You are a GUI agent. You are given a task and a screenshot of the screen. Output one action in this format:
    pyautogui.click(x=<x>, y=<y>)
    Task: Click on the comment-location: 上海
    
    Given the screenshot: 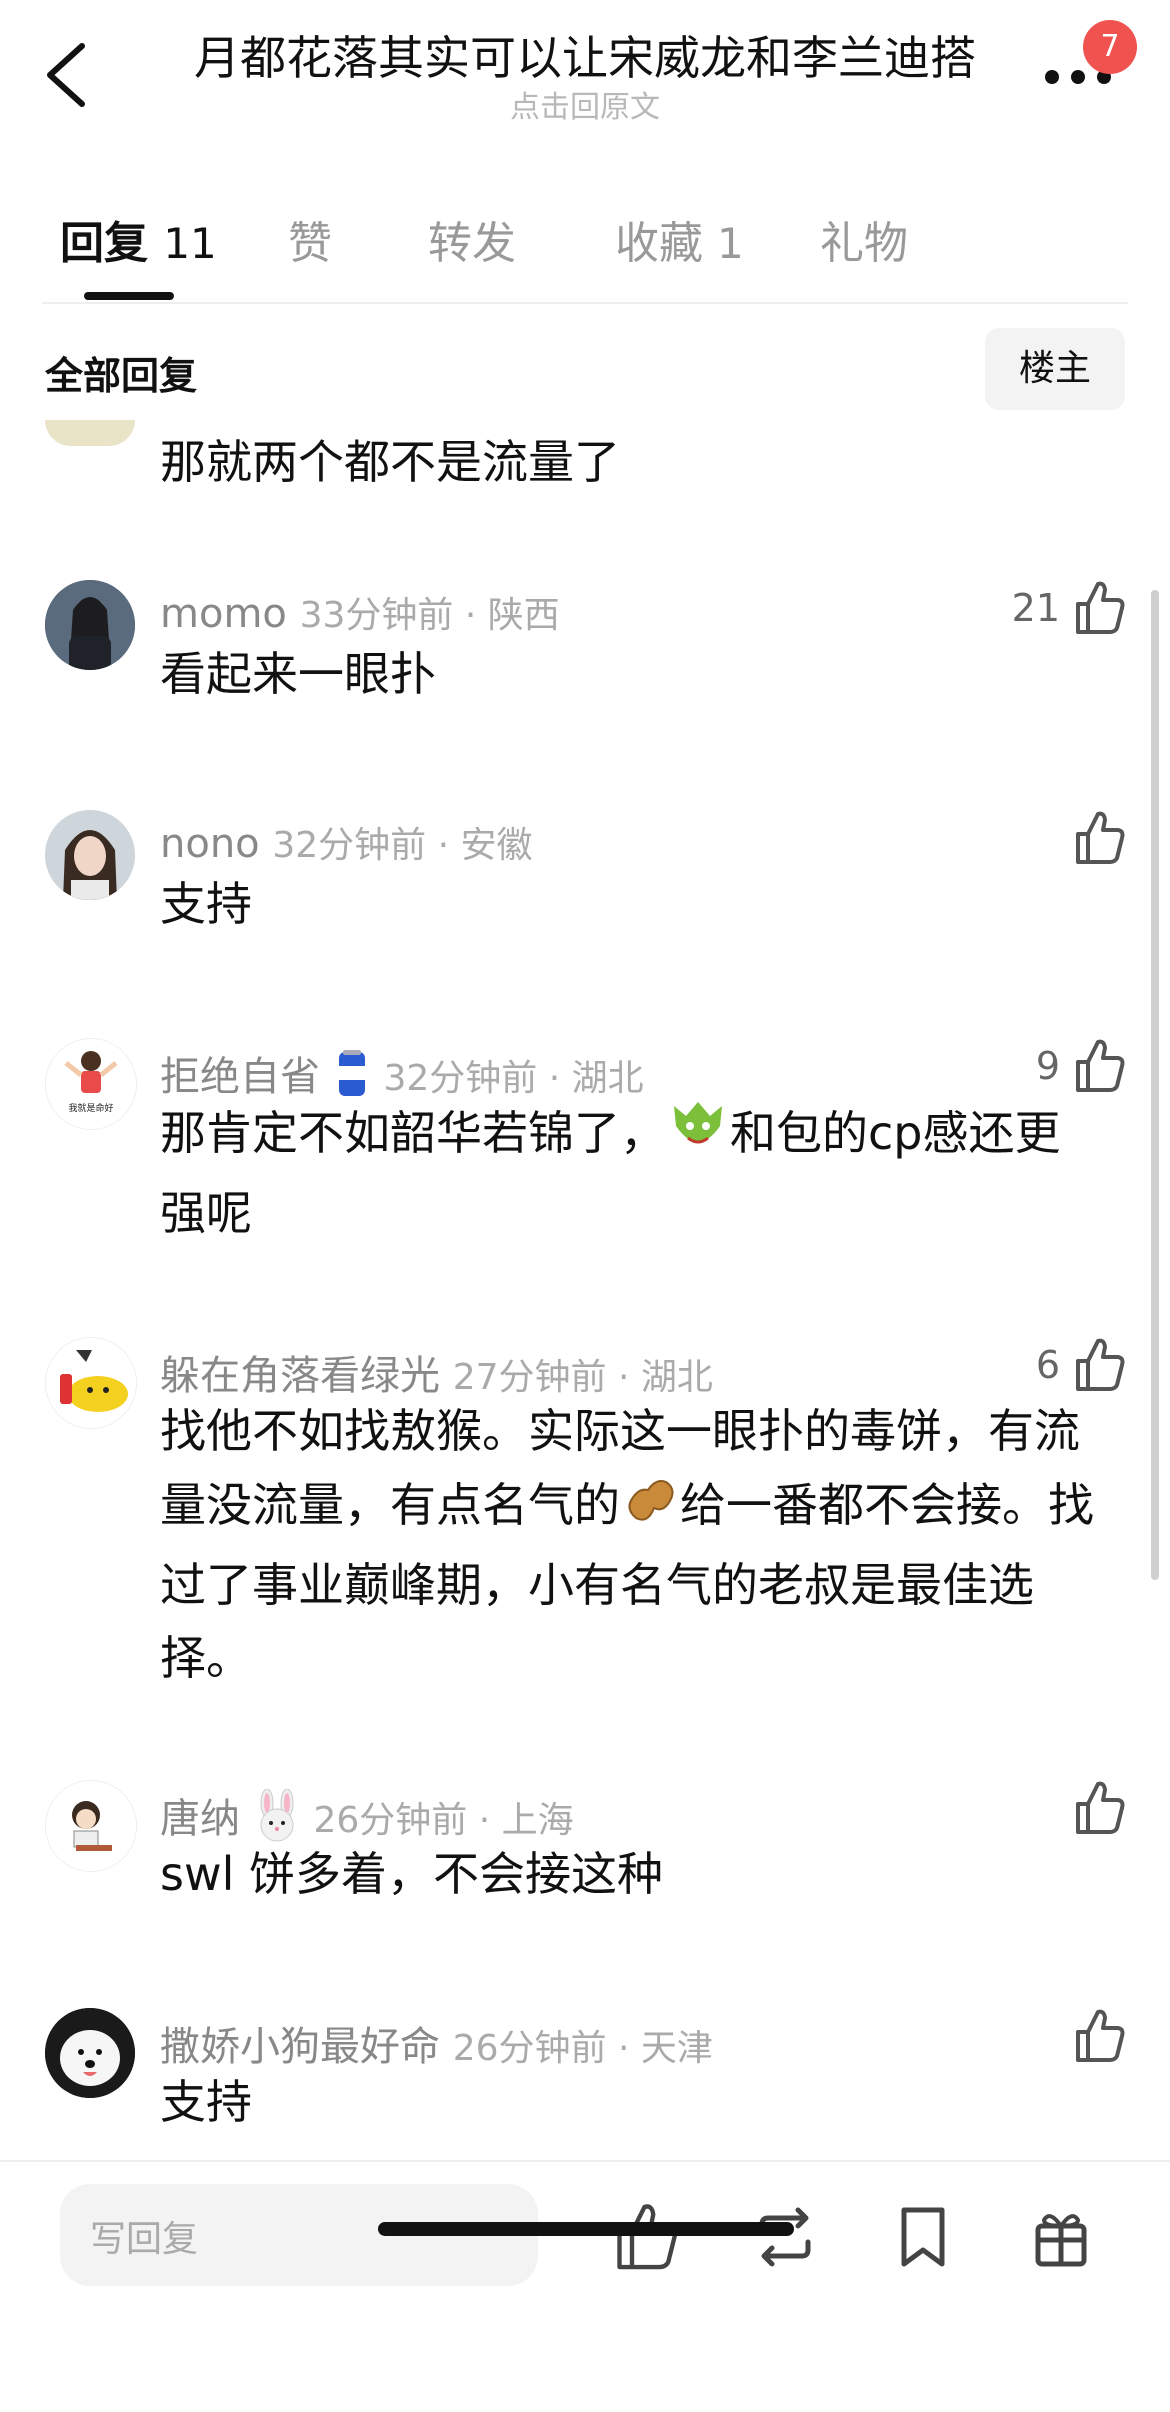 What is the action you would take?
    pyautogui.click(x=537, y=1820)
    